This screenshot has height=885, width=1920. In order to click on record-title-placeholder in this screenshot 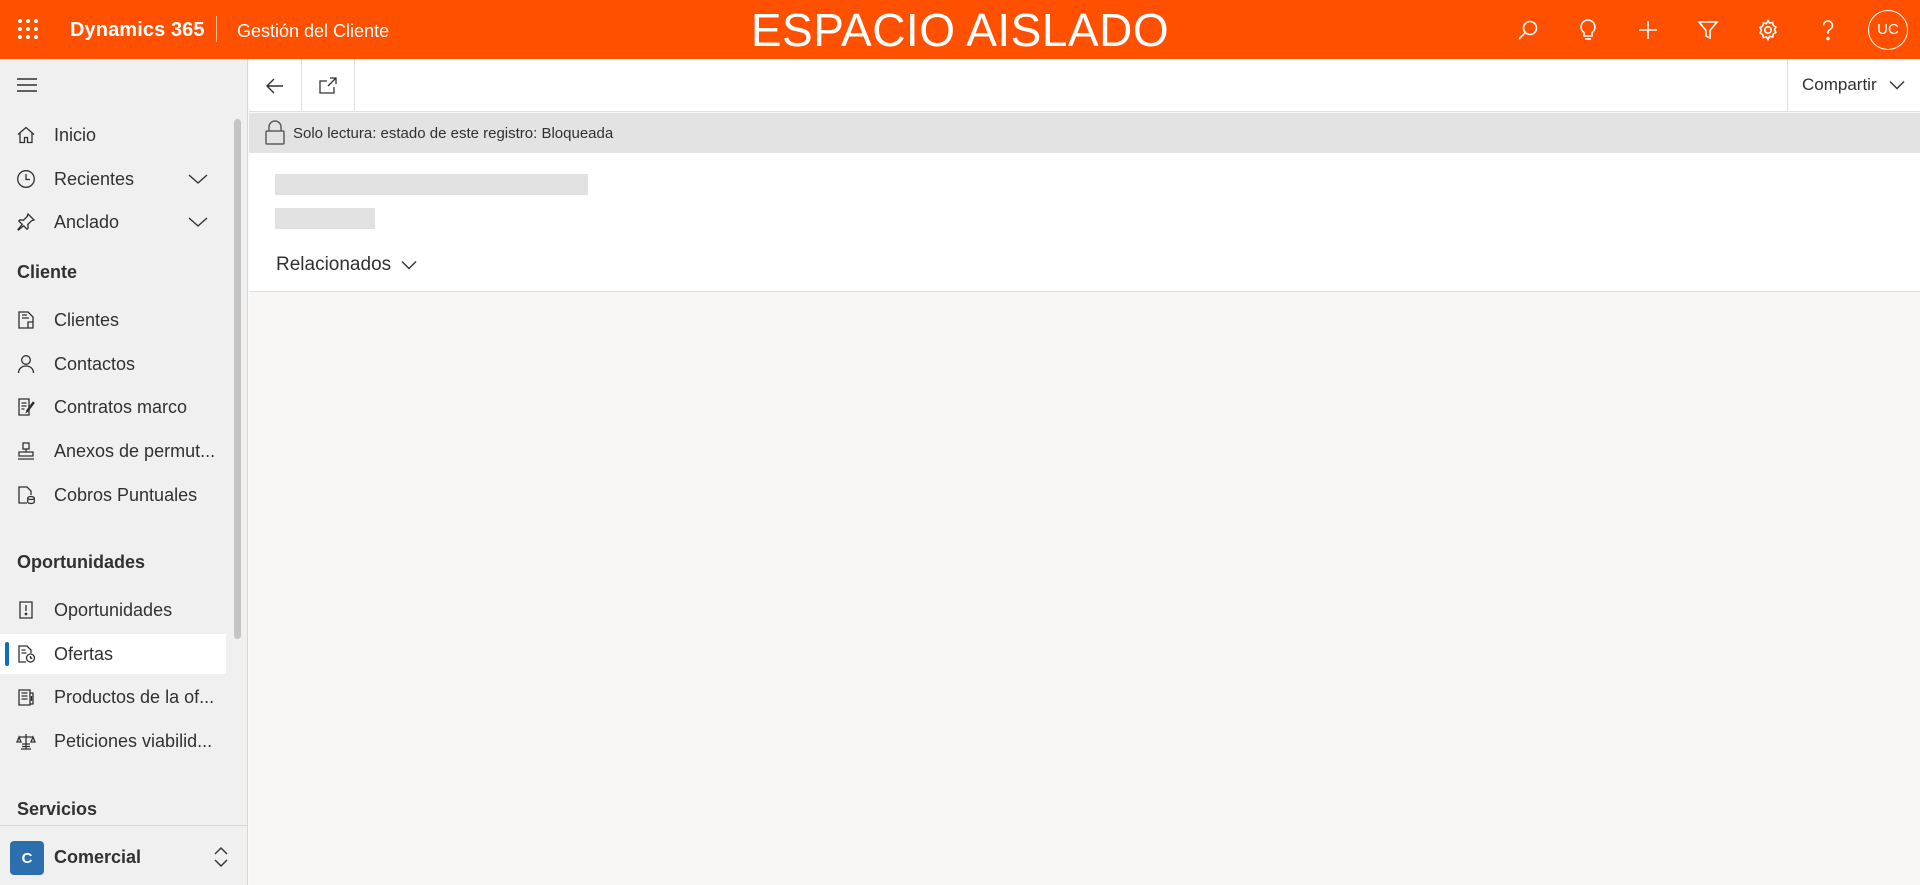, I will do `click(431, 184)`.